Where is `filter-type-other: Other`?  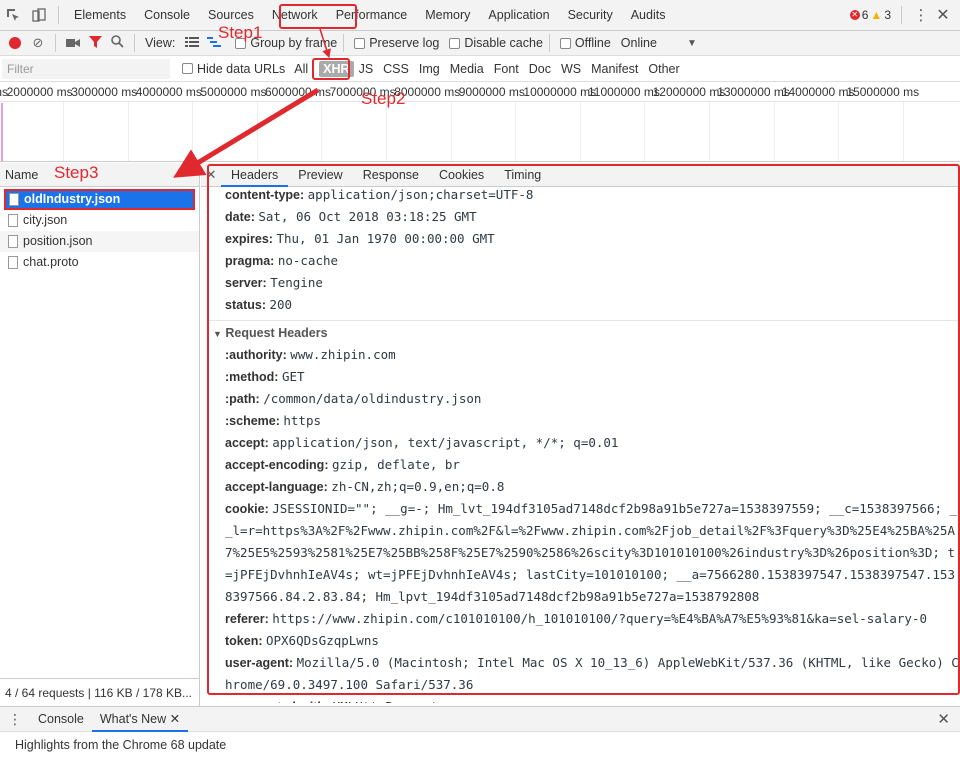
filter-type-other: Other is located at coordinates (663, 69).